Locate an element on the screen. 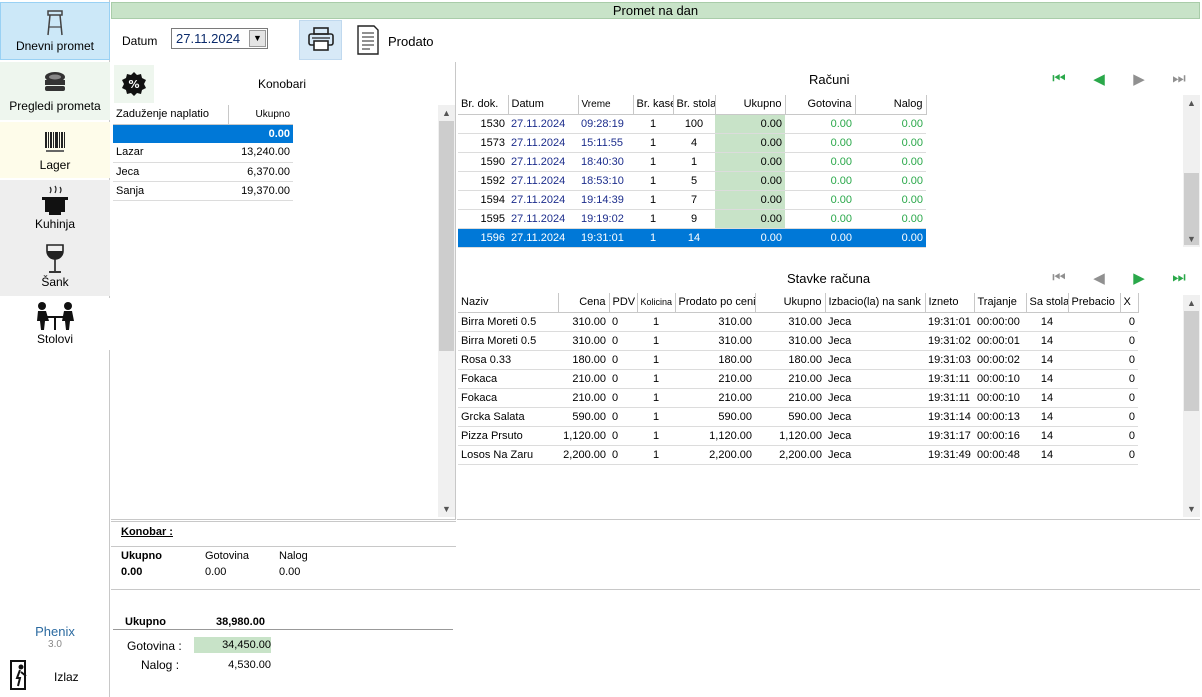  wine-glass-icon is located at coordinates (55, 258).